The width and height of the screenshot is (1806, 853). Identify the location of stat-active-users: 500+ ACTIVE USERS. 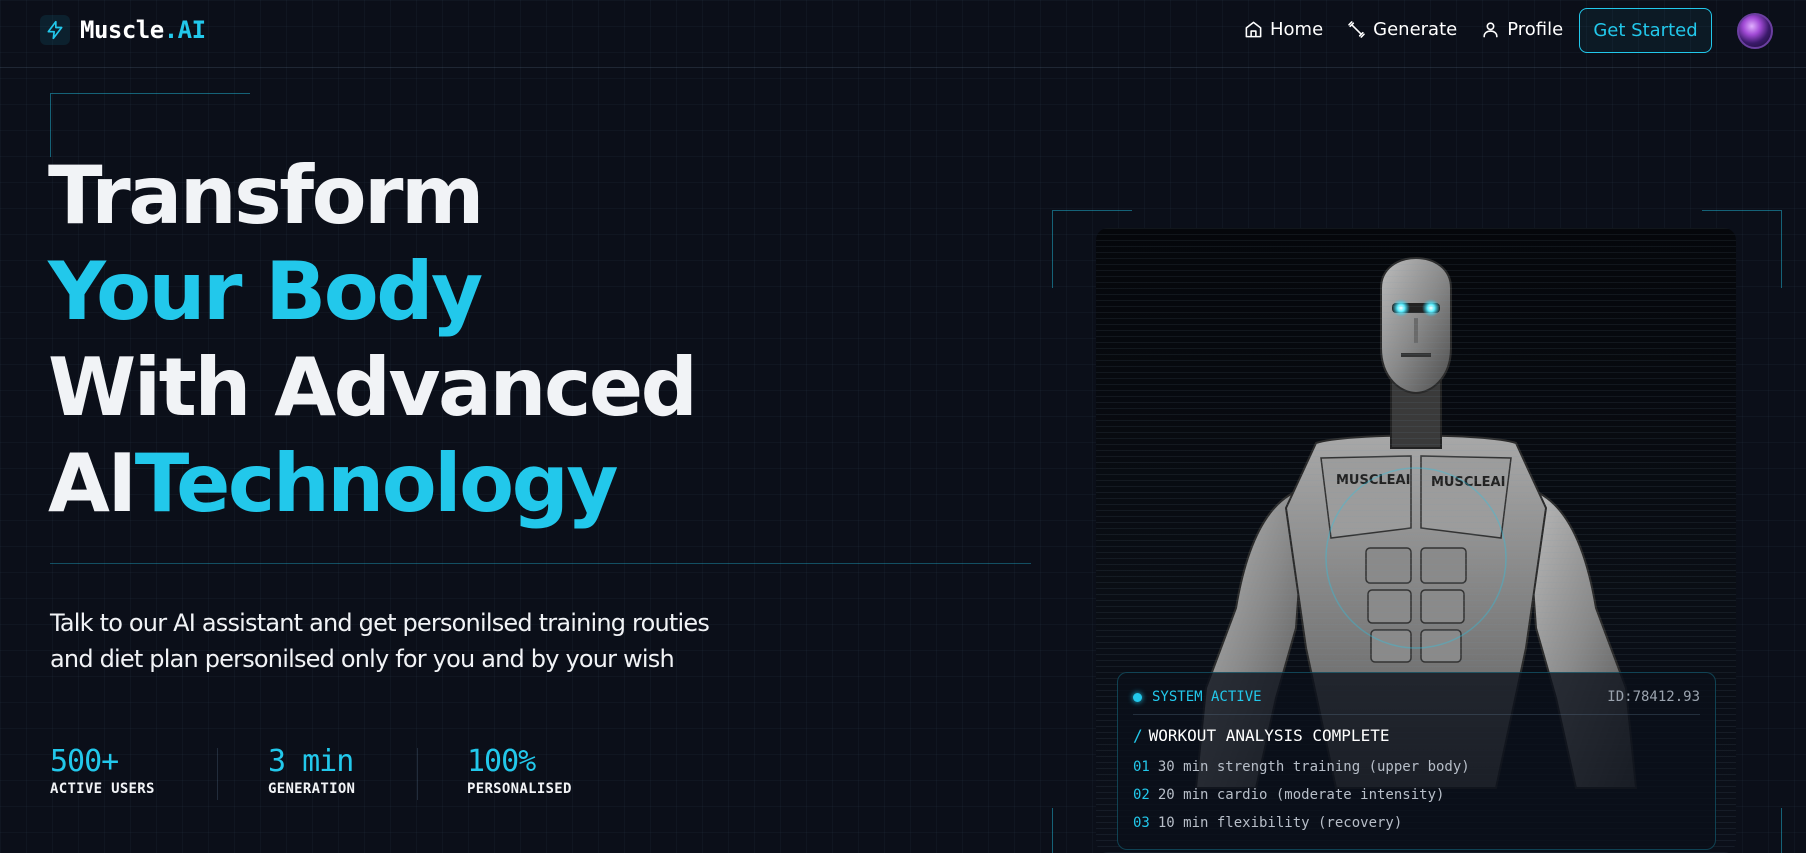
(133, 772).